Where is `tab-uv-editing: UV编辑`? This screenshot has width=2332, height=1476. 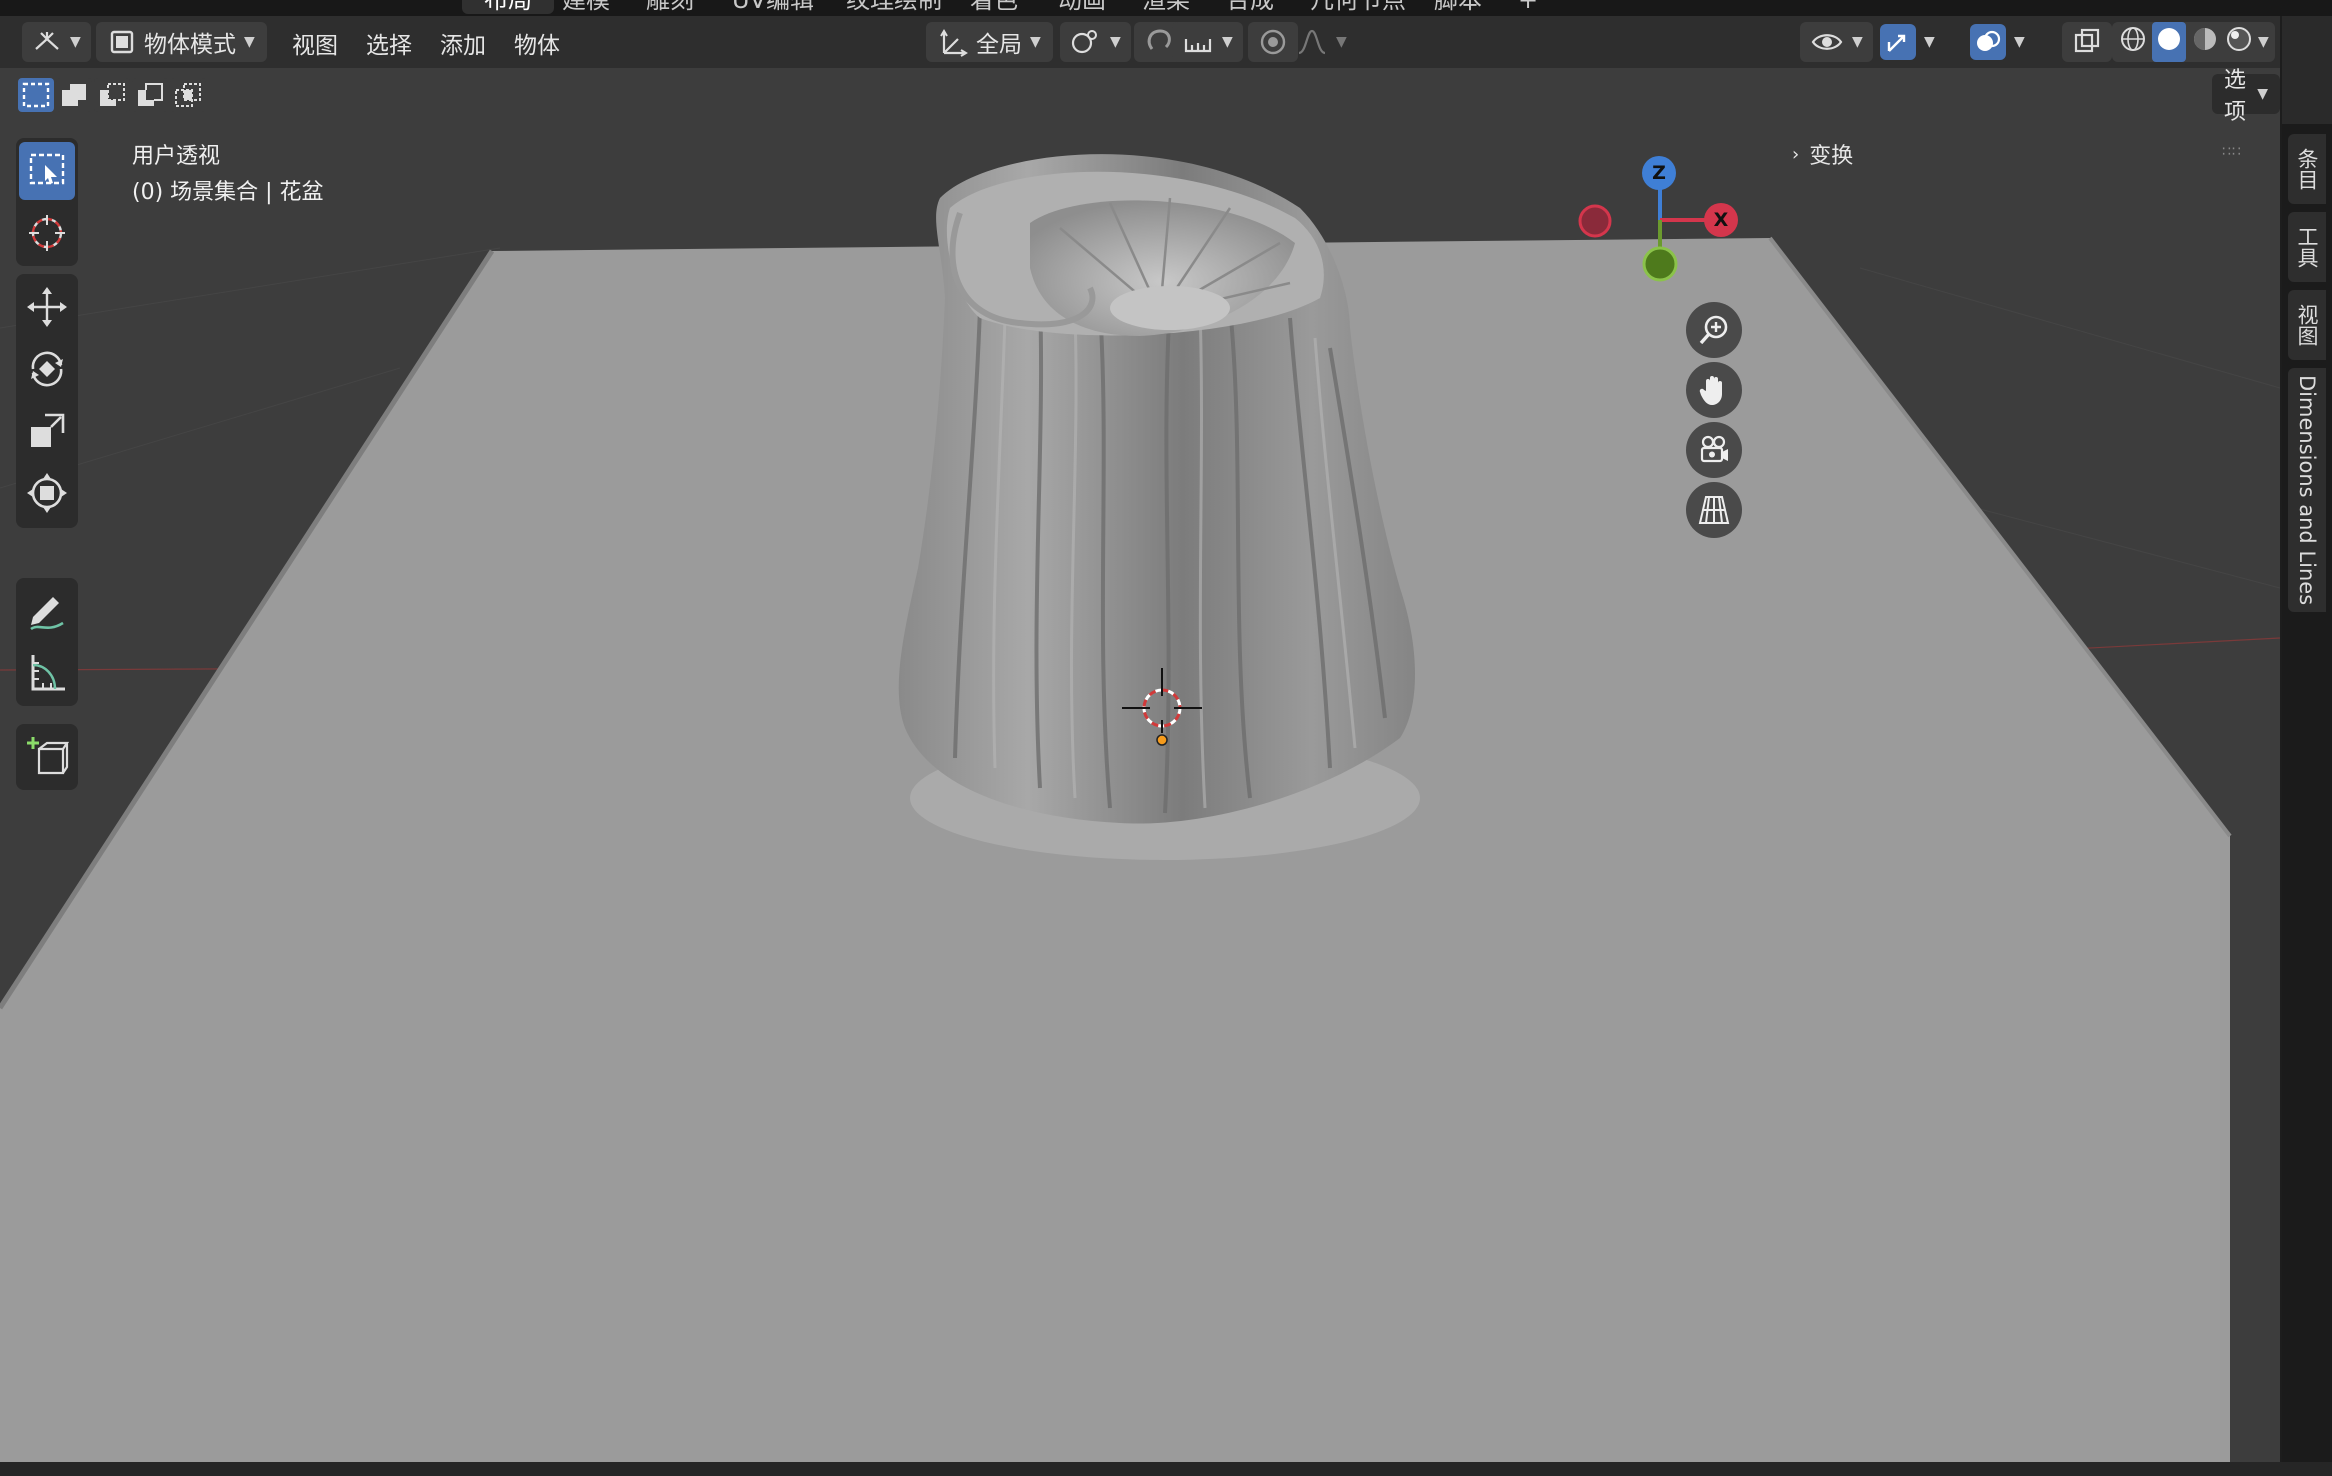 tab-uv-editing: UV编辑 is located at coordinates (773, 7).